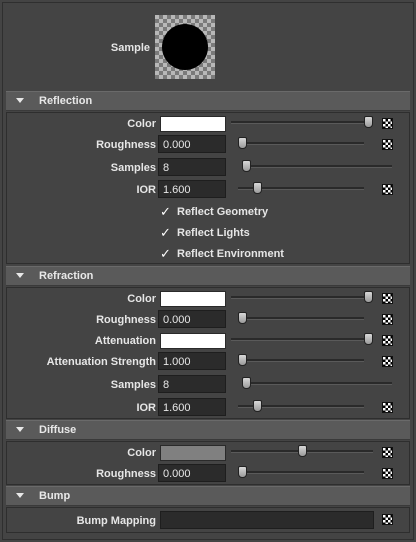 The image size is (416, 542). What do you see at coordinates (133, 168) in the screenshot?
I see `reflection-samples-label: Samples` at bounding box center [133, 168].